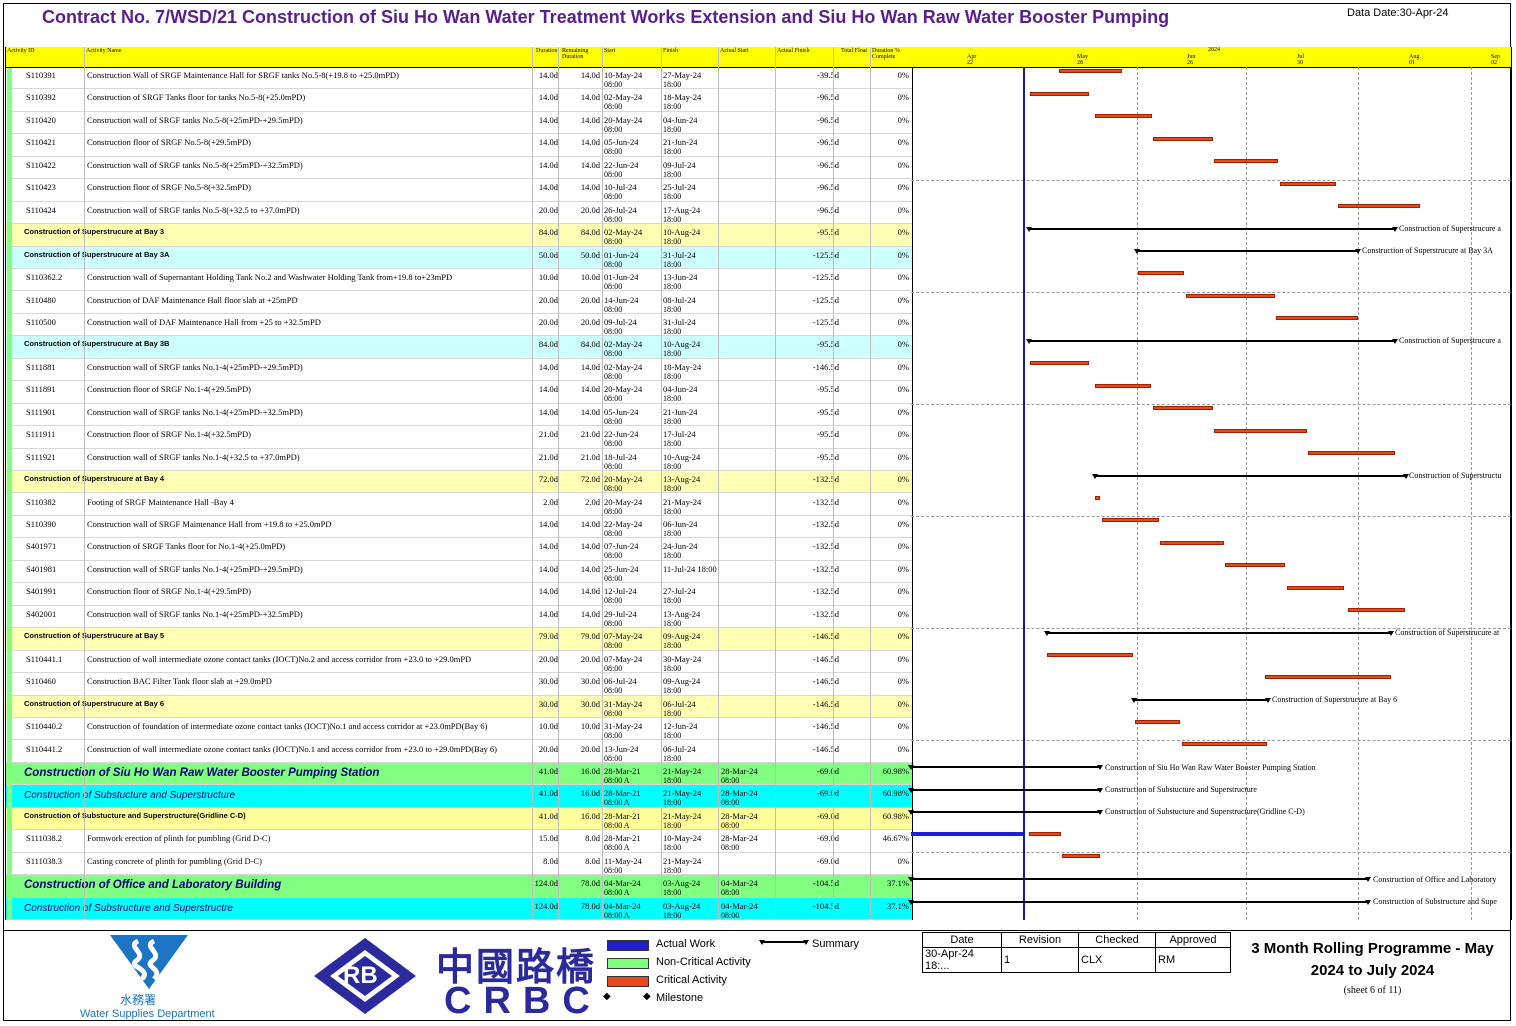 The width and height of the screenshot is (1516, 1026). Describe the element at coordinates (546, 51) in the screenshot. I see `col-duration: Duration` at that location.